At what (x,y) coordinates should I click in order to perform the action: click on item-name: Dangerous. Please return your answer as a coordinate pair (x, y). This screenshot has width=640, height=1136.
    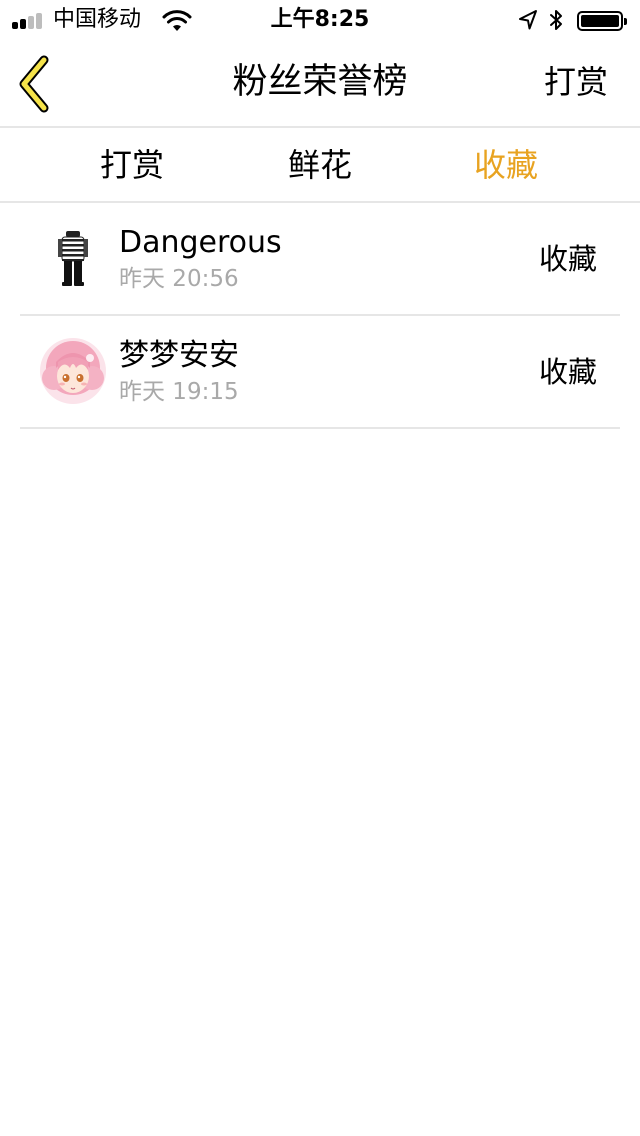
    Looking at the image, I should click on (200, 242).